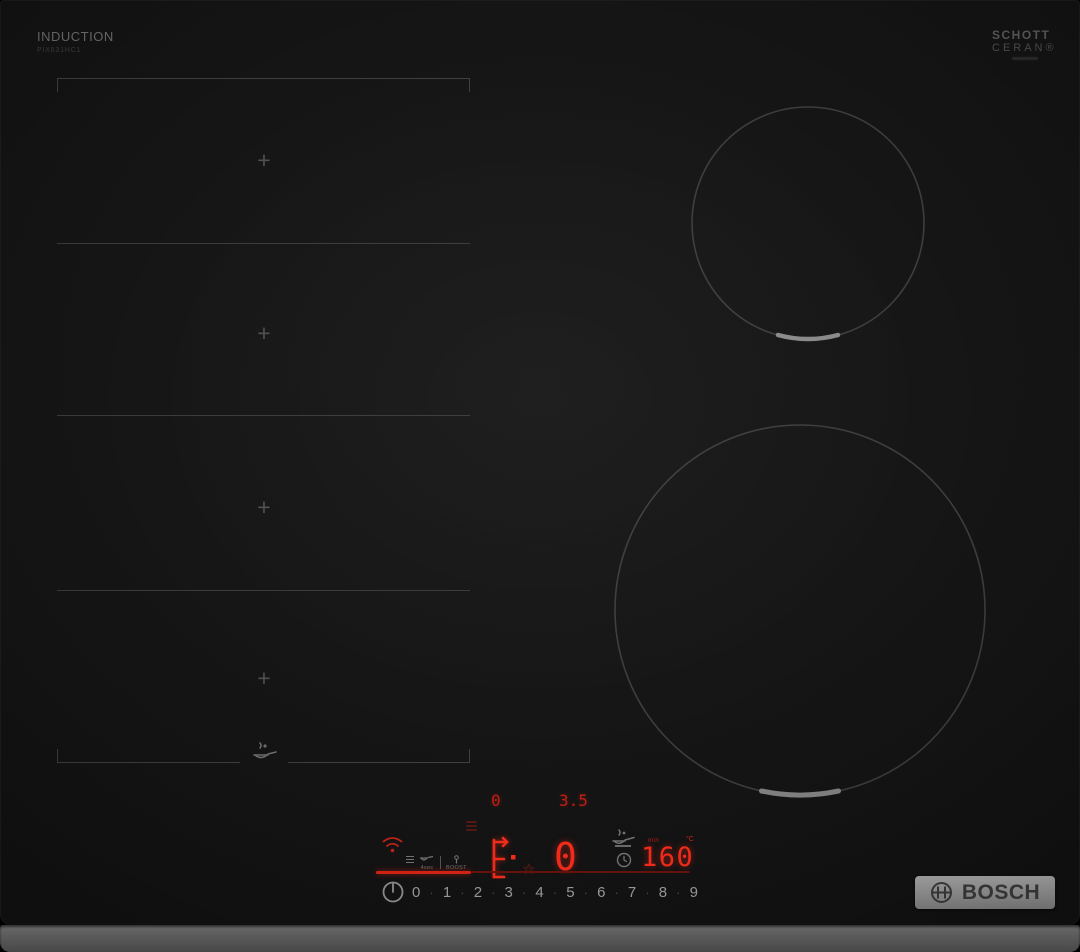 The image size is (1080, 952). What do you see at coordinates (623, 846) in the screenshot?
I see `temp-divider-line` at bounding box center [623, 846].